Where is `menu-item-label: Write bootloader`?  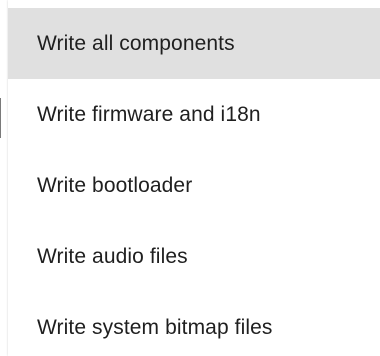
menu-item-label: Write bootloader is located at coordinates (115, 185).